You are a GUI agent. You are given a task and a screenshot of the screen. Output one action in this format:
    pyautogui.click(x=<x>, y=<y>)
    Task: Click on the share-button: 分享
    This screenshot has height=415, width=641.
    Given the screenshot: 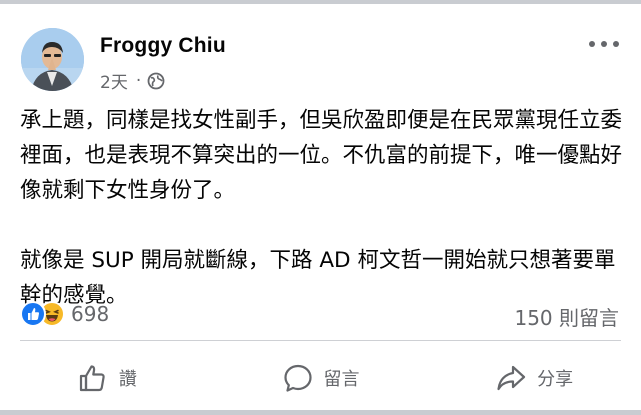 What is the action you would take?
    pyautogui.click(x=534, y=378)
    